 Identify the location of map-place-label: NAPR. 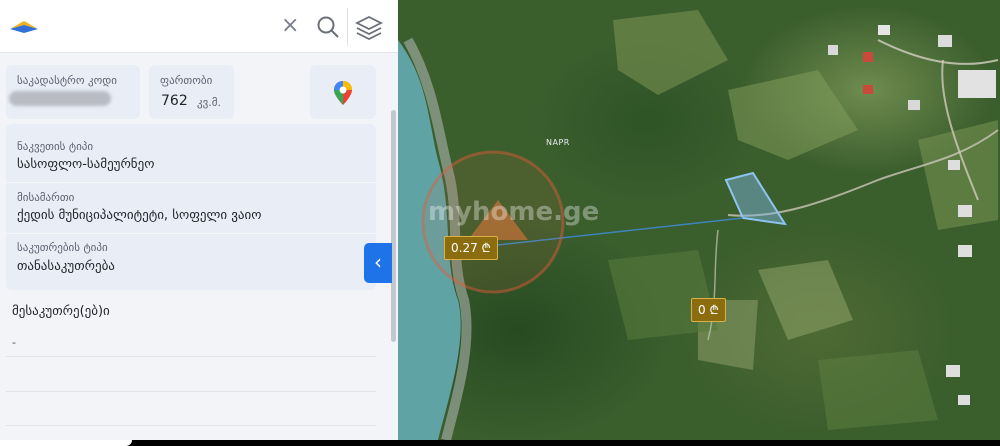
(558, 142).